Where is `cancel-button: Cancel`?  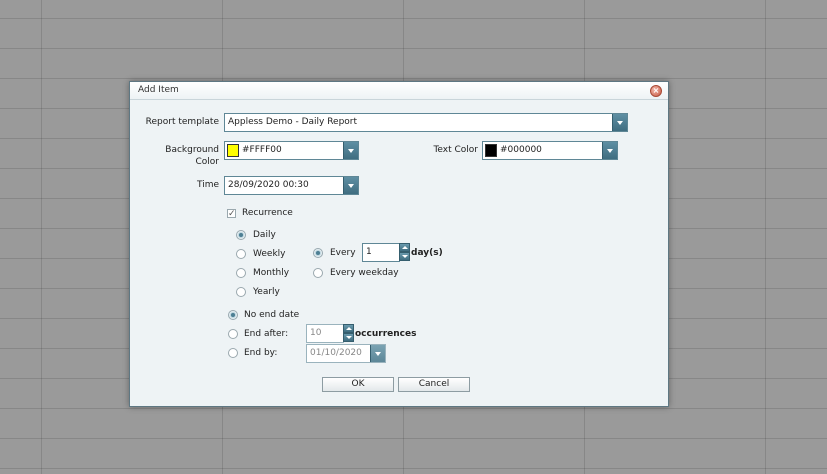 cancel-button: Cancel is located at coordinates (434, 384).